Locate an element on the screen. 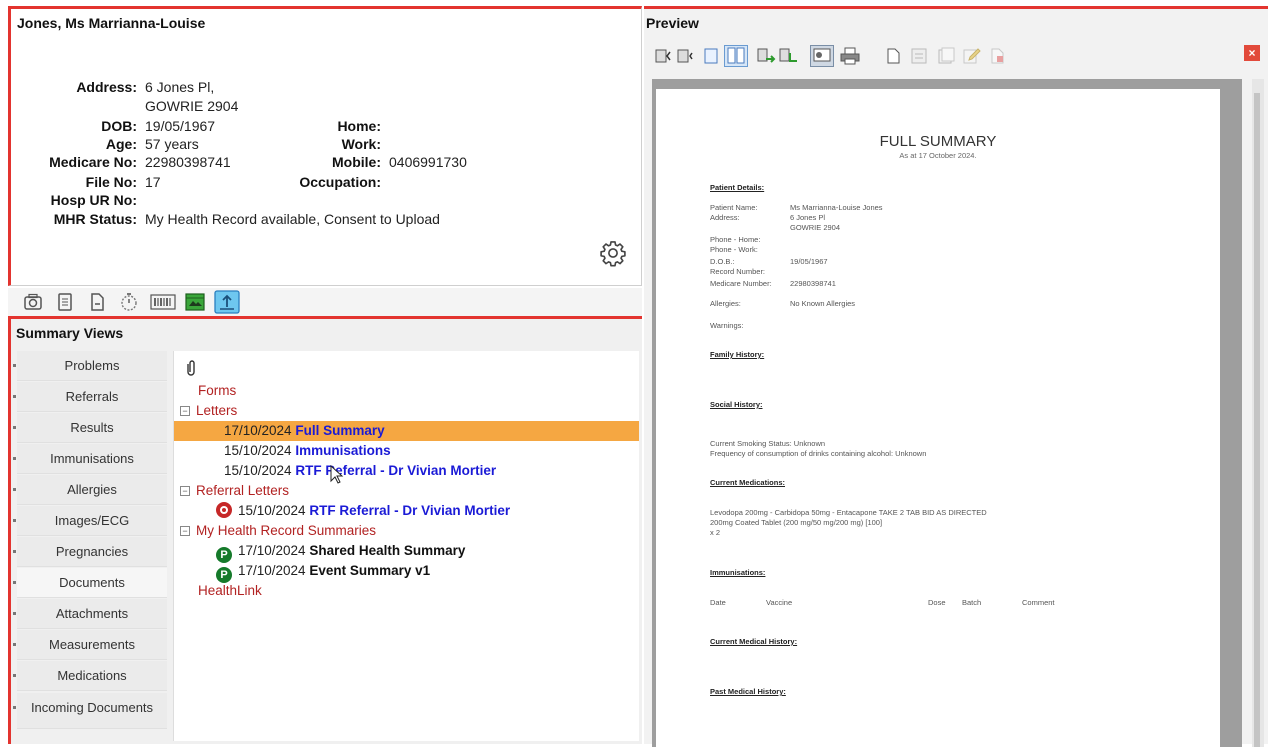 Image resolution: width=1268 pixels, height=749 pixels. address-line2: GOWRIE 2904 is located at coordinates (192, 106).